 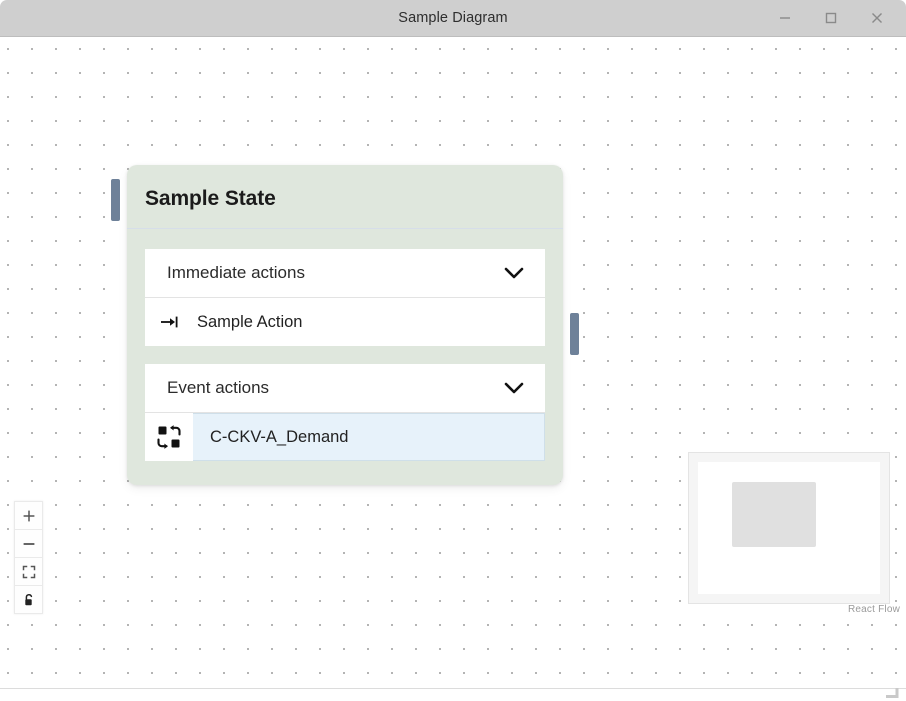 I want to click on section-immediate-actions: Immediate actions Sample Action, so click(x=345, y=298).